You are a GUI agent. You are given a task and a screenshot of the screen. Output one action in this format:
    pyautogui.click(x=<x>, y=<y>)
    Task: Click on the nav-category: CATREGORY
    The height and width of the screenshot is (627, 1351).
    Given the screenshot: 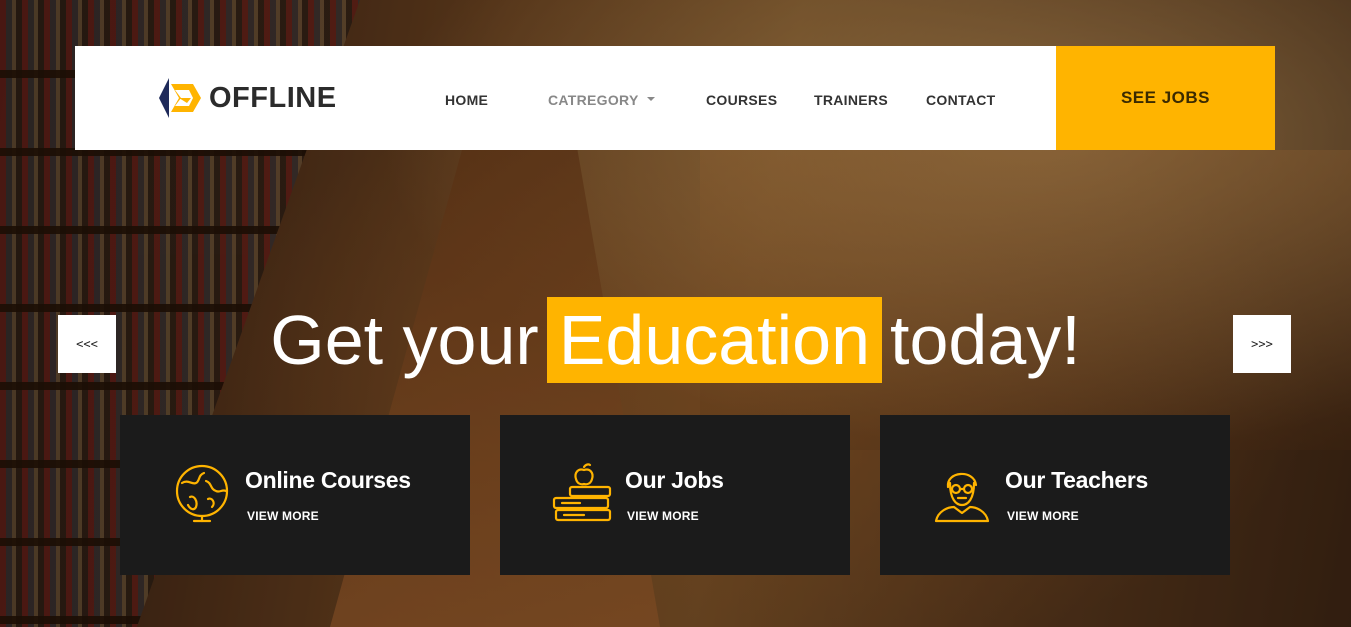 What is the action you would take?
    pyautogui.click(x=601, y=100)
    